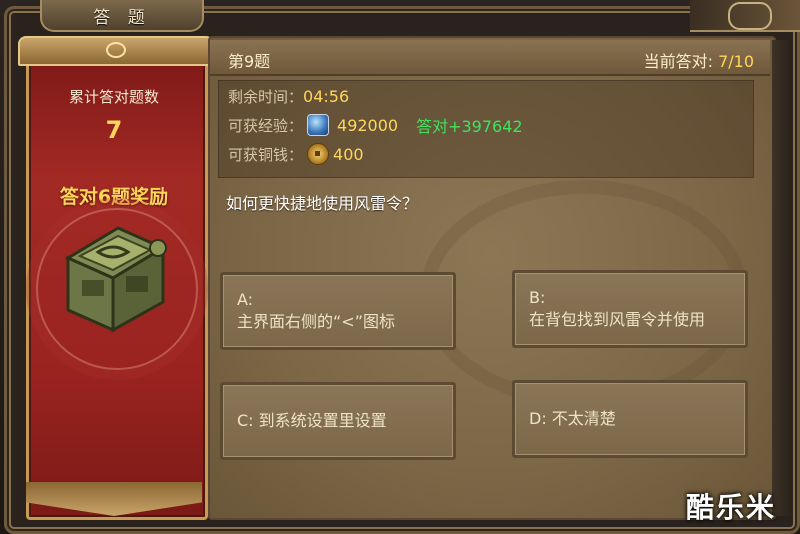 The height and width of the screenshot is (534, 800). What do you see at coordinates (116, 51) in the screenshot?
I see `banner-cap` at bounding box center [116, 51].